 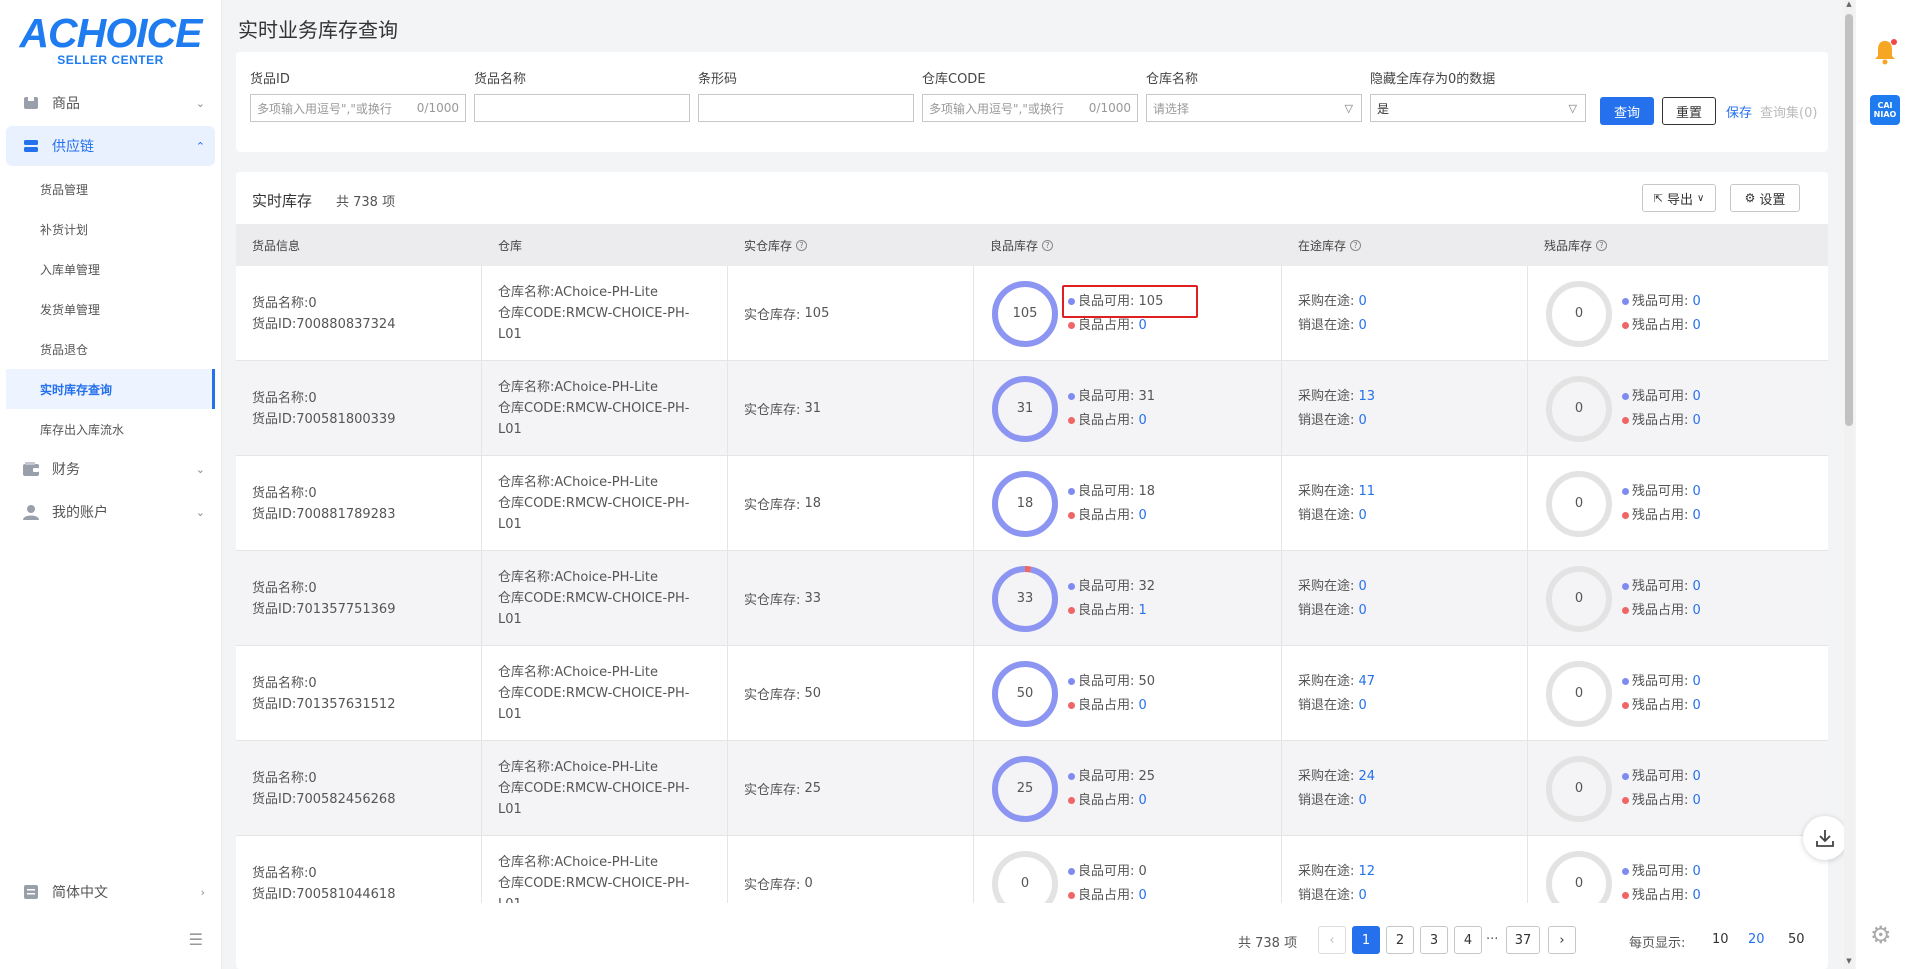 I want to click on query-button: 查询, so click(x=1627, y=111).